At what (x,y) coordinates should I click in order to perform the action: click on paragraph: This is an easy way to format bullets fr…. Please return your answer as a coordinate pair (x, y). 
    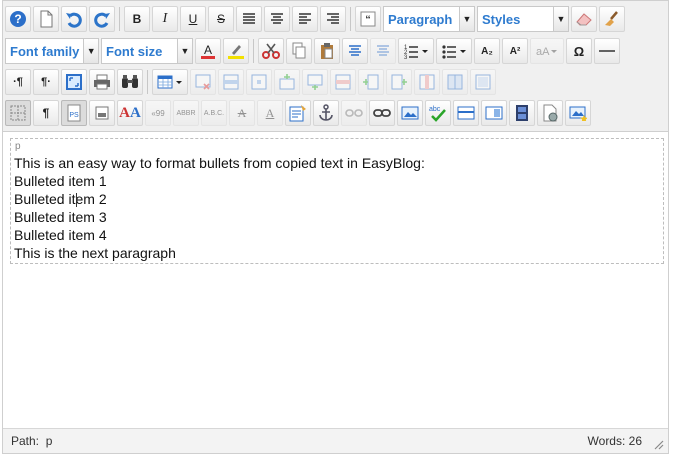
    Looking at the image, I should click on (219, 208).